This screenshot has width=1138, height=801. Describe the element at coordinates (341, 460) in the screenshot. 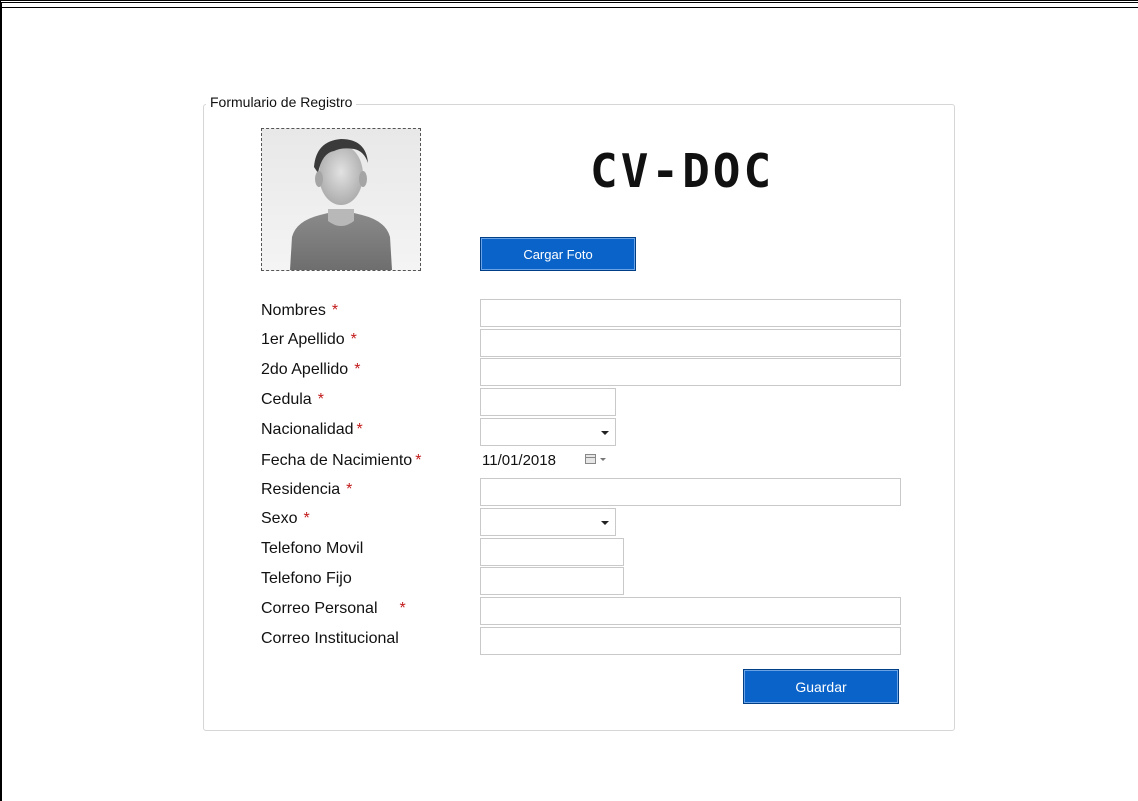

I see `label-fecha-nacimiento: Fecha de Nacimiento *` at that location.